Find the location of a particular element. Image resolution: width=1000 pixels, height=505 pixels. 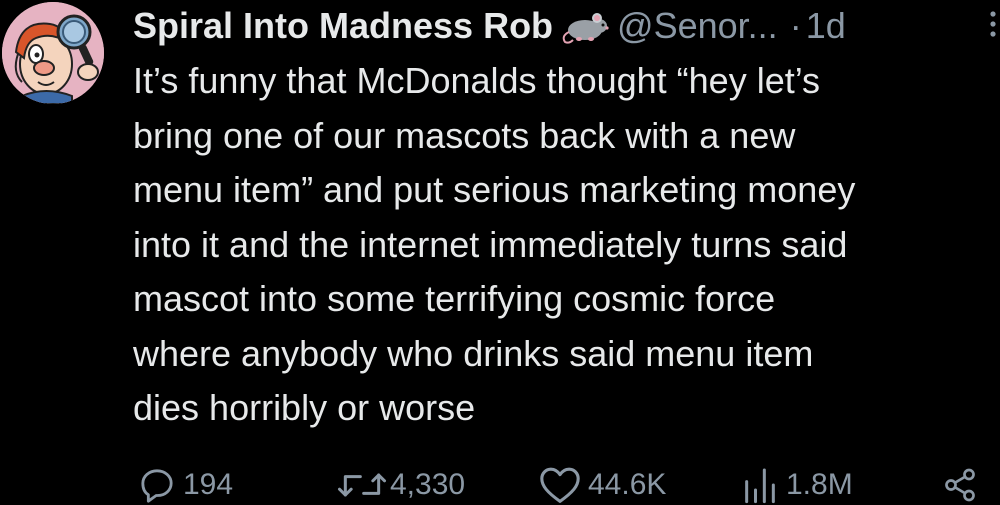

reply-icon is located at coordinates (157, 485).